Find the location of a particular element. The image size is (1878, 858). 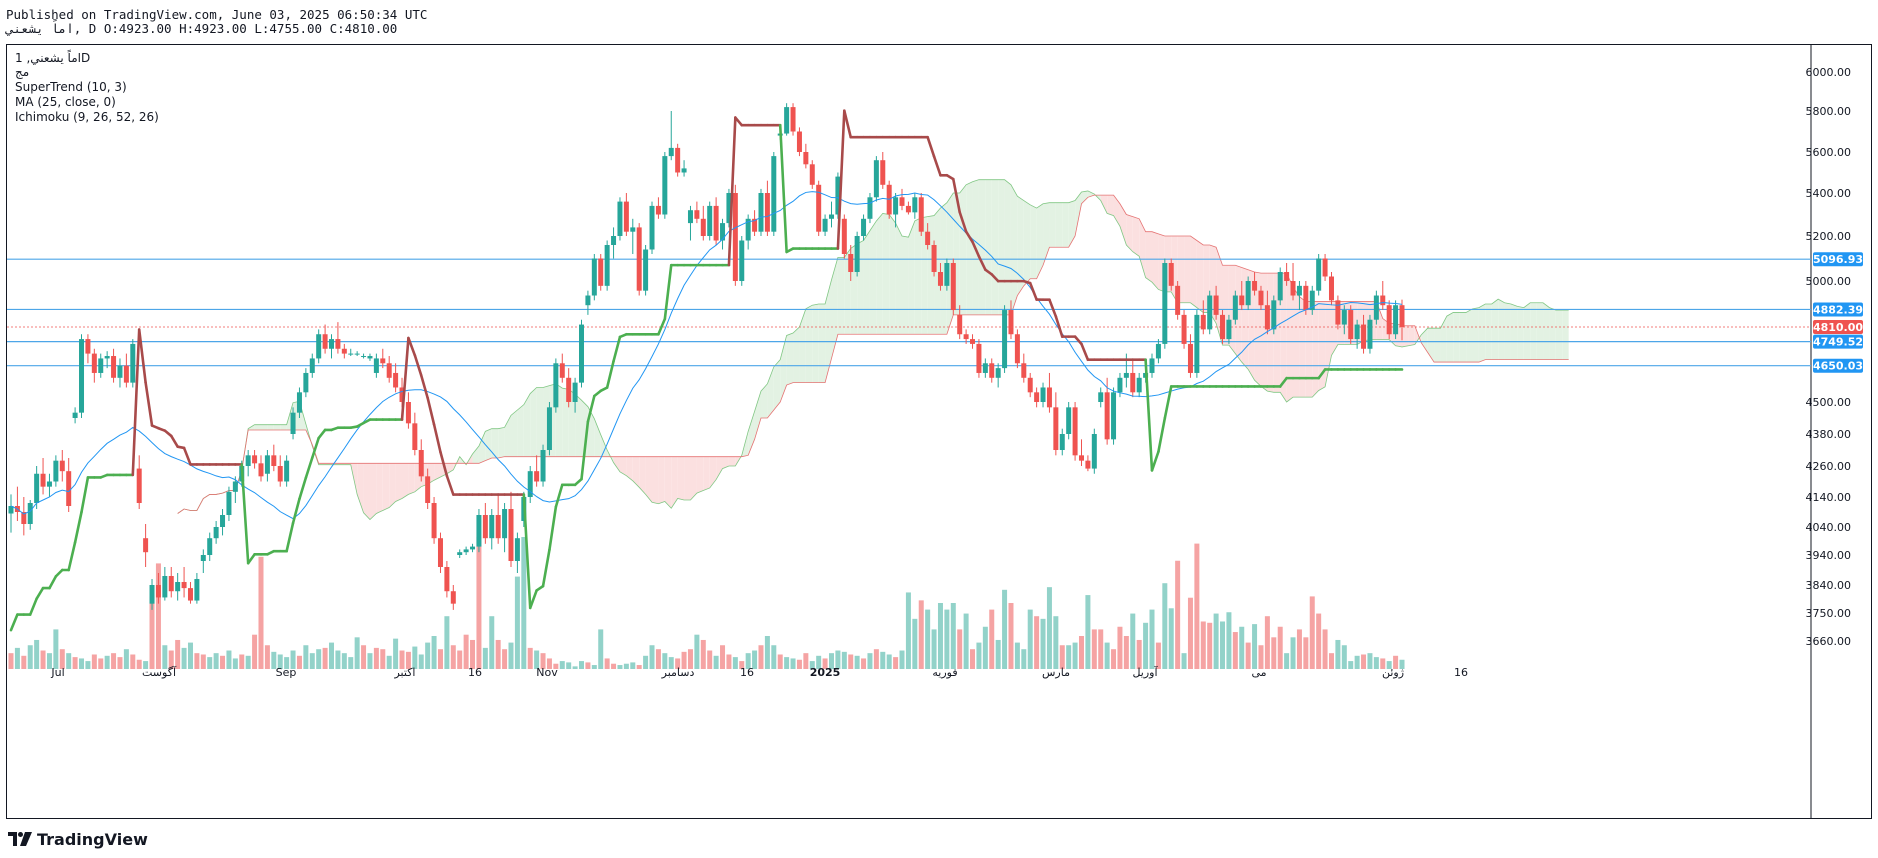

legend-ichimoku: Ichimoku (9, 26, 52, 26) is located at coordinates (87, 117).